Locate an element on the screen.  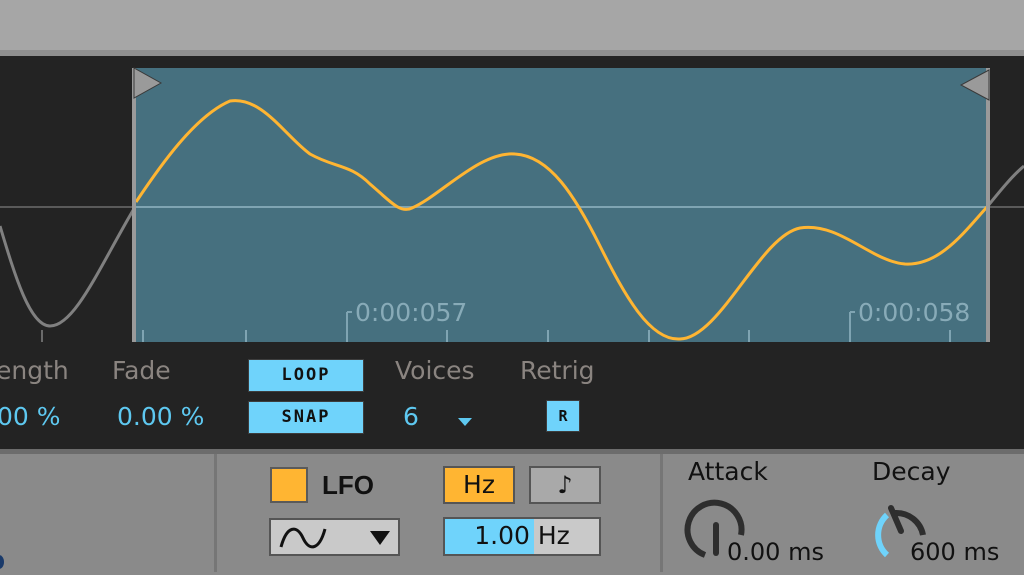
lfo-label: LFO is located at coordinates (348, 485).